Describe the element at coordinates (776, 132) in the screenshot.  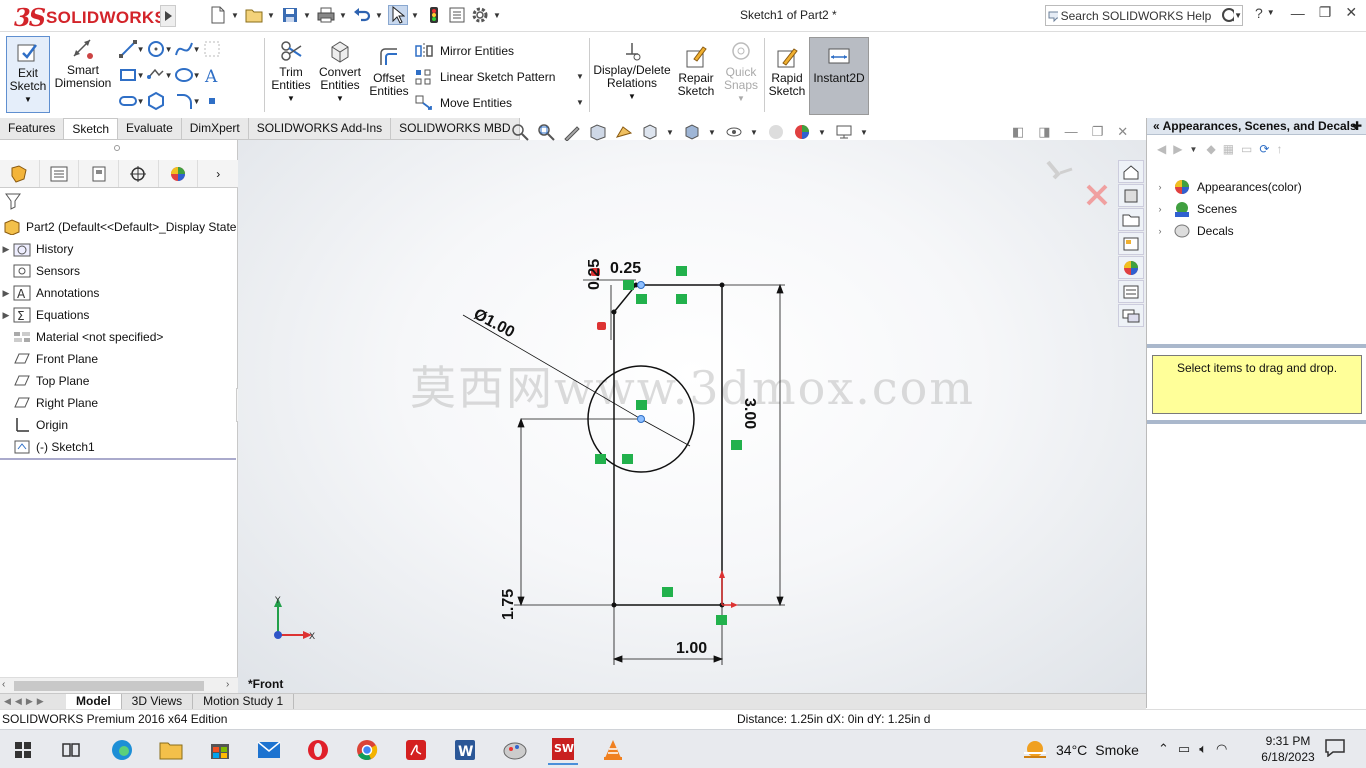
I see `edit-appearance-icon` at that location.